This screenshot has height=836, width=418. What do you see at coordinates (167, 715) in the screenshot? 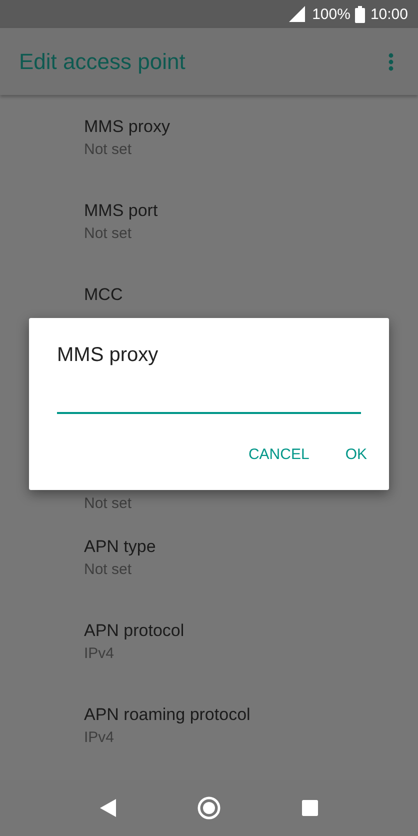
I see `setting-title: APN roaming protocol` at bounding box center [167, 715].